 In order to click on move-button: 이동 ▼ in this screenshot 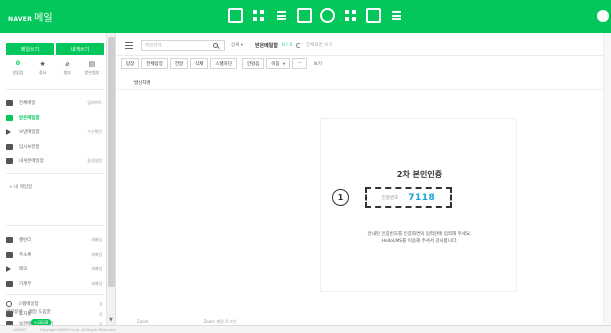, I will do `click(278, 63)`.